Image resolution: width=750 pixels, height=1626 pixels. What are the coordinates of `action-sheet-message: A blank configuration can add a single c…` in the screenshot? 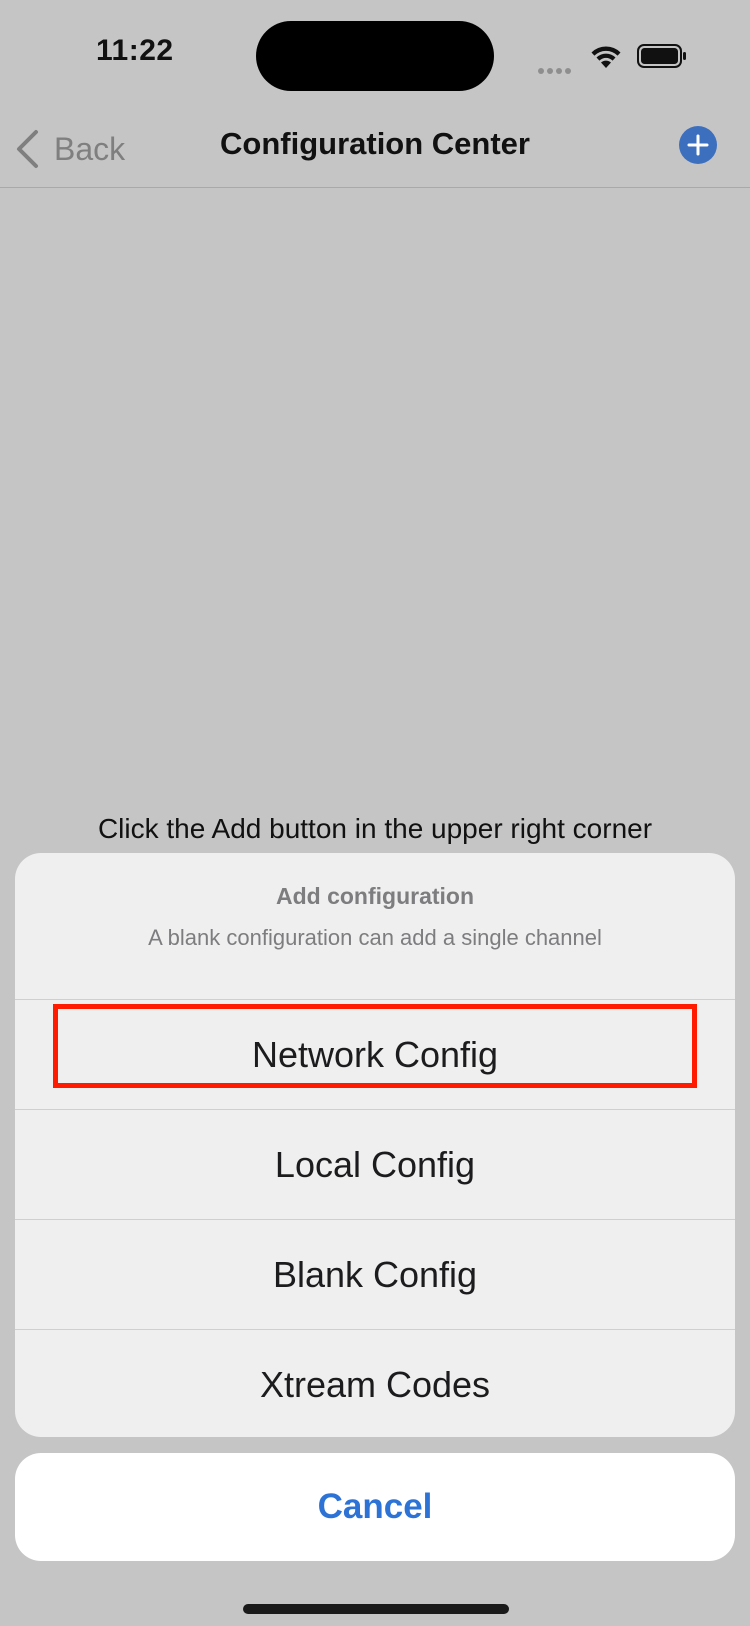 It's located at (375, 937).